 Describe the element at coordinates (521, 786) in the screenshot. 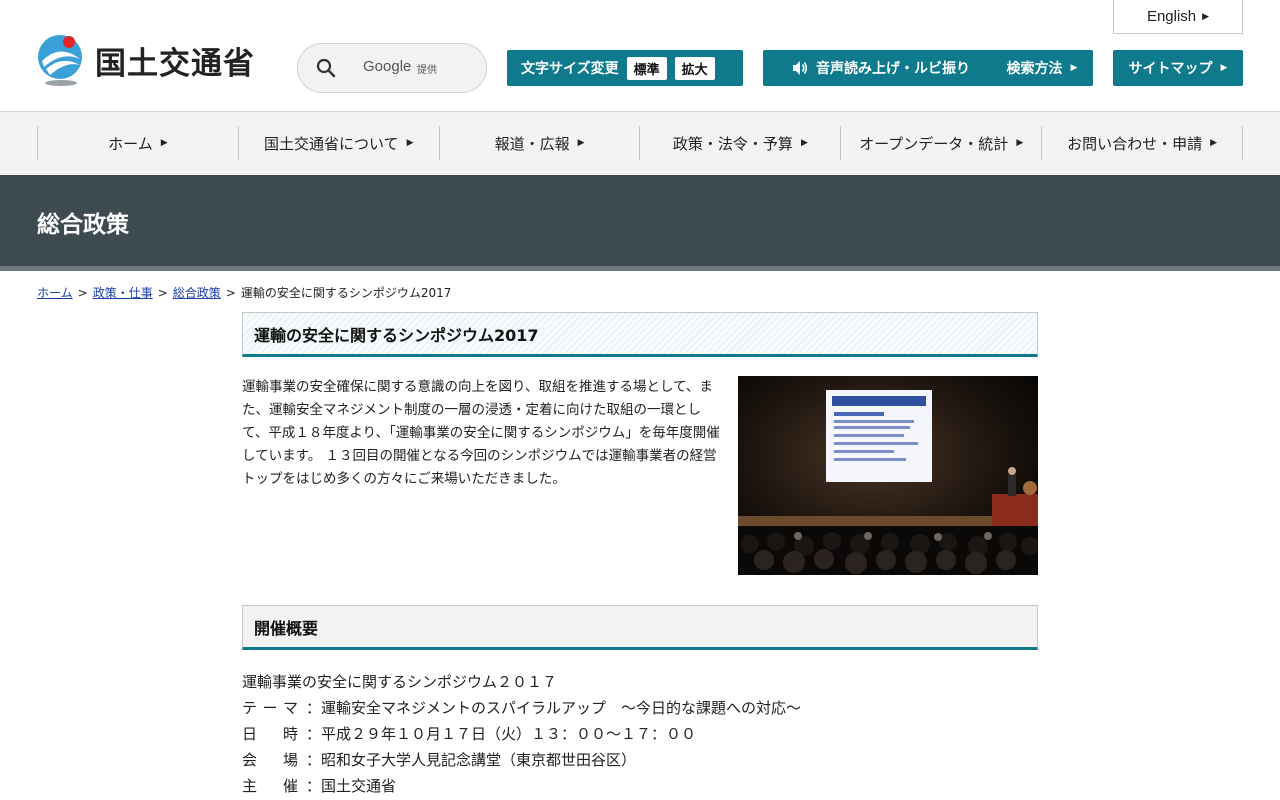

I see `overview-row-organizer: 主催 ：国土交通省` at that location.